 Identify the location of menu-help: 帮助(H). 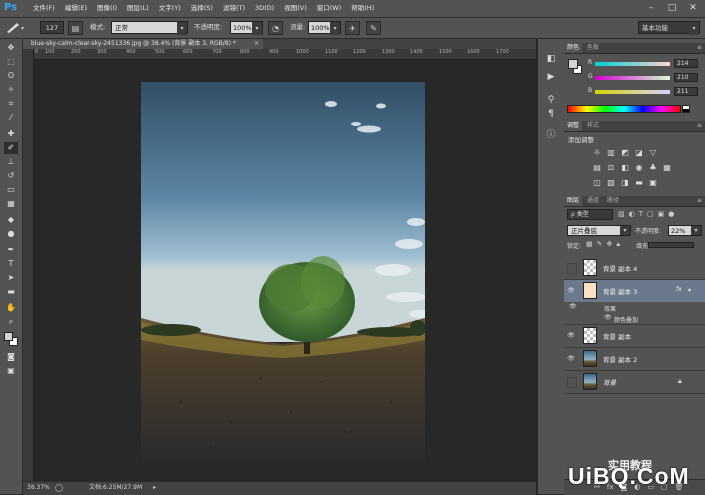
(362, 8).